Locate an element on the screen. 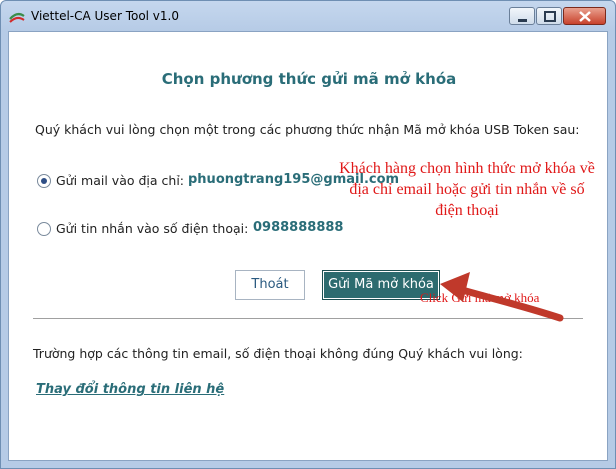 This screenshot has width=616, height=469. divider is located at coordinates (308, 318).